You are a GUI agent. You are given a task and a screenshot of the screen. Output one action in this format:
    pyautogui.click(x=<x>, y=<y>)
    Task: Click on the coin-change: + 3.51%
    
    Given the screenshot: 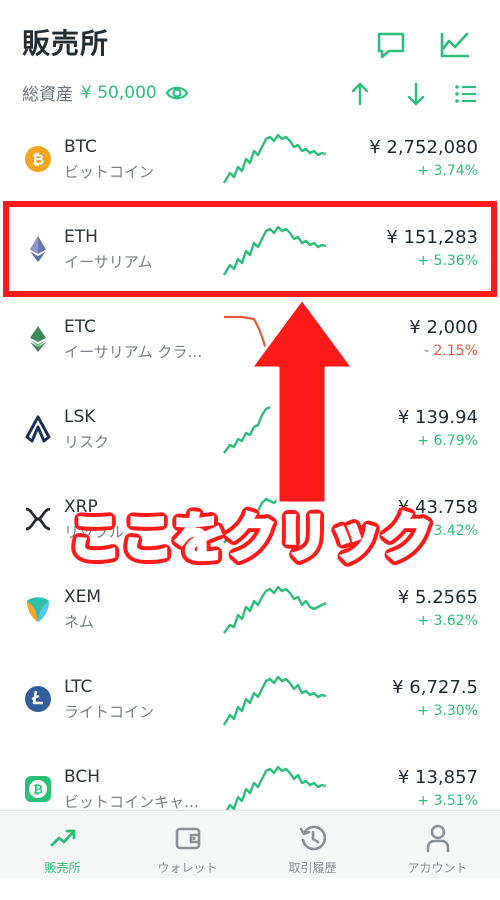 What is the action you would take?
    pyautogui.click(x=447, y=801)
    